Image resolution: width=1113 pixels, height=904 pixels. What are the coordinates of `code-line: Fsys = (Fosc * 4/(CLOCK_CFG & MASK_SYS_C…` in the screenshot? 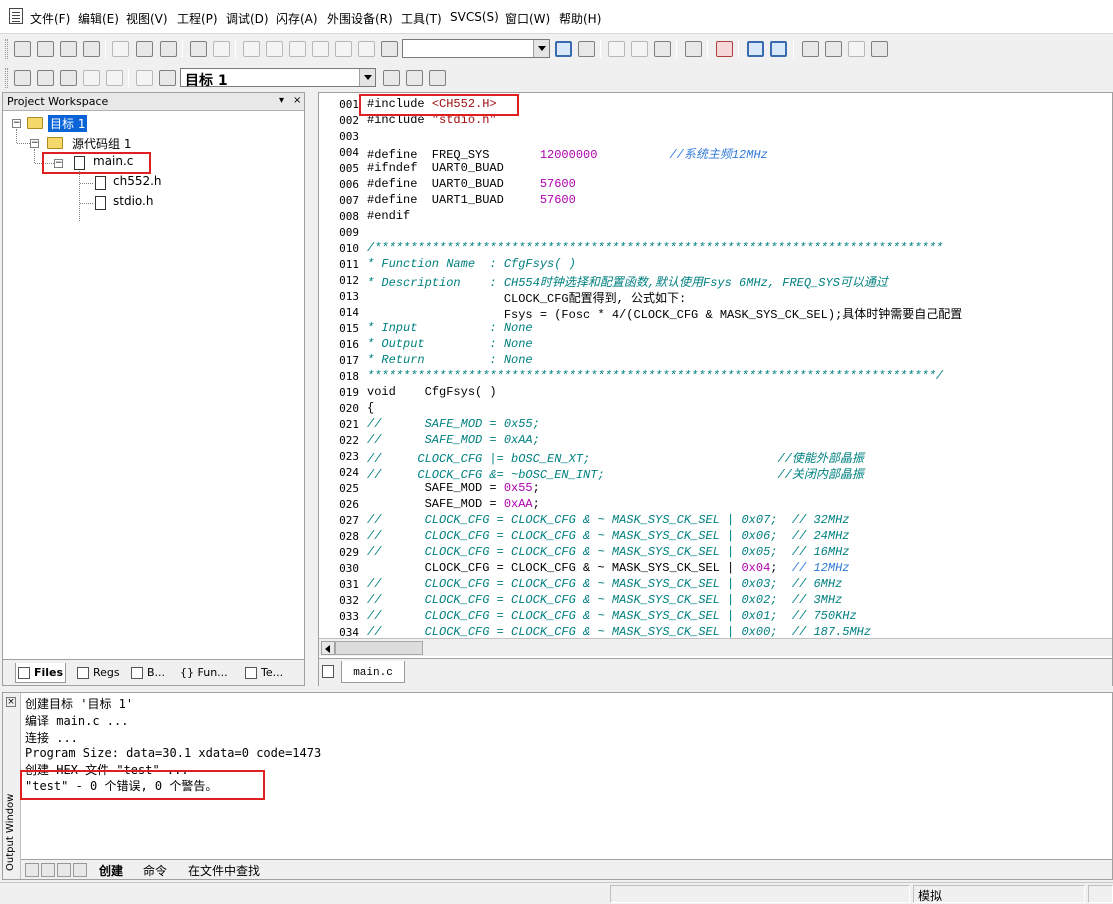 It's located at (664, 313).